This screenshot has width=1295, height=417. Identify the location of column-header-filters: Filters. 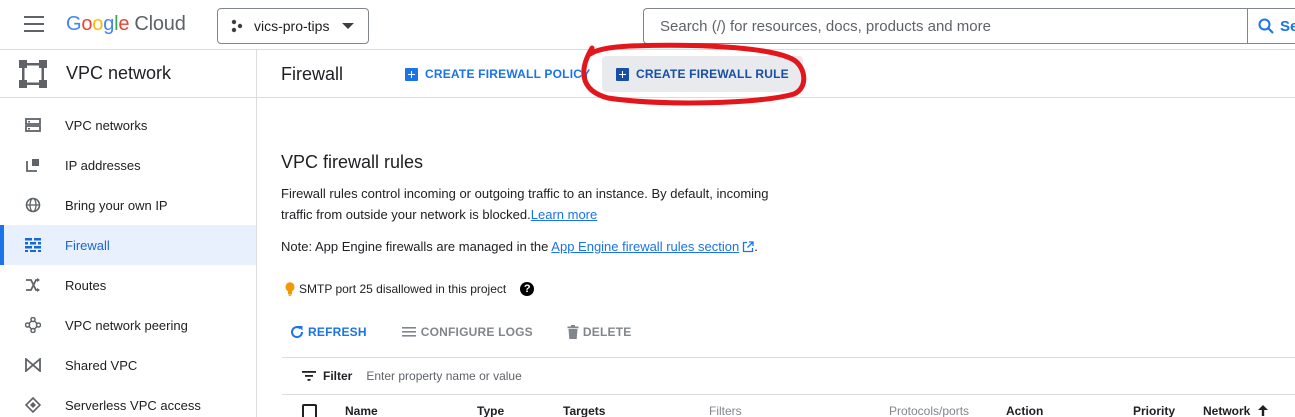
(725, 410).